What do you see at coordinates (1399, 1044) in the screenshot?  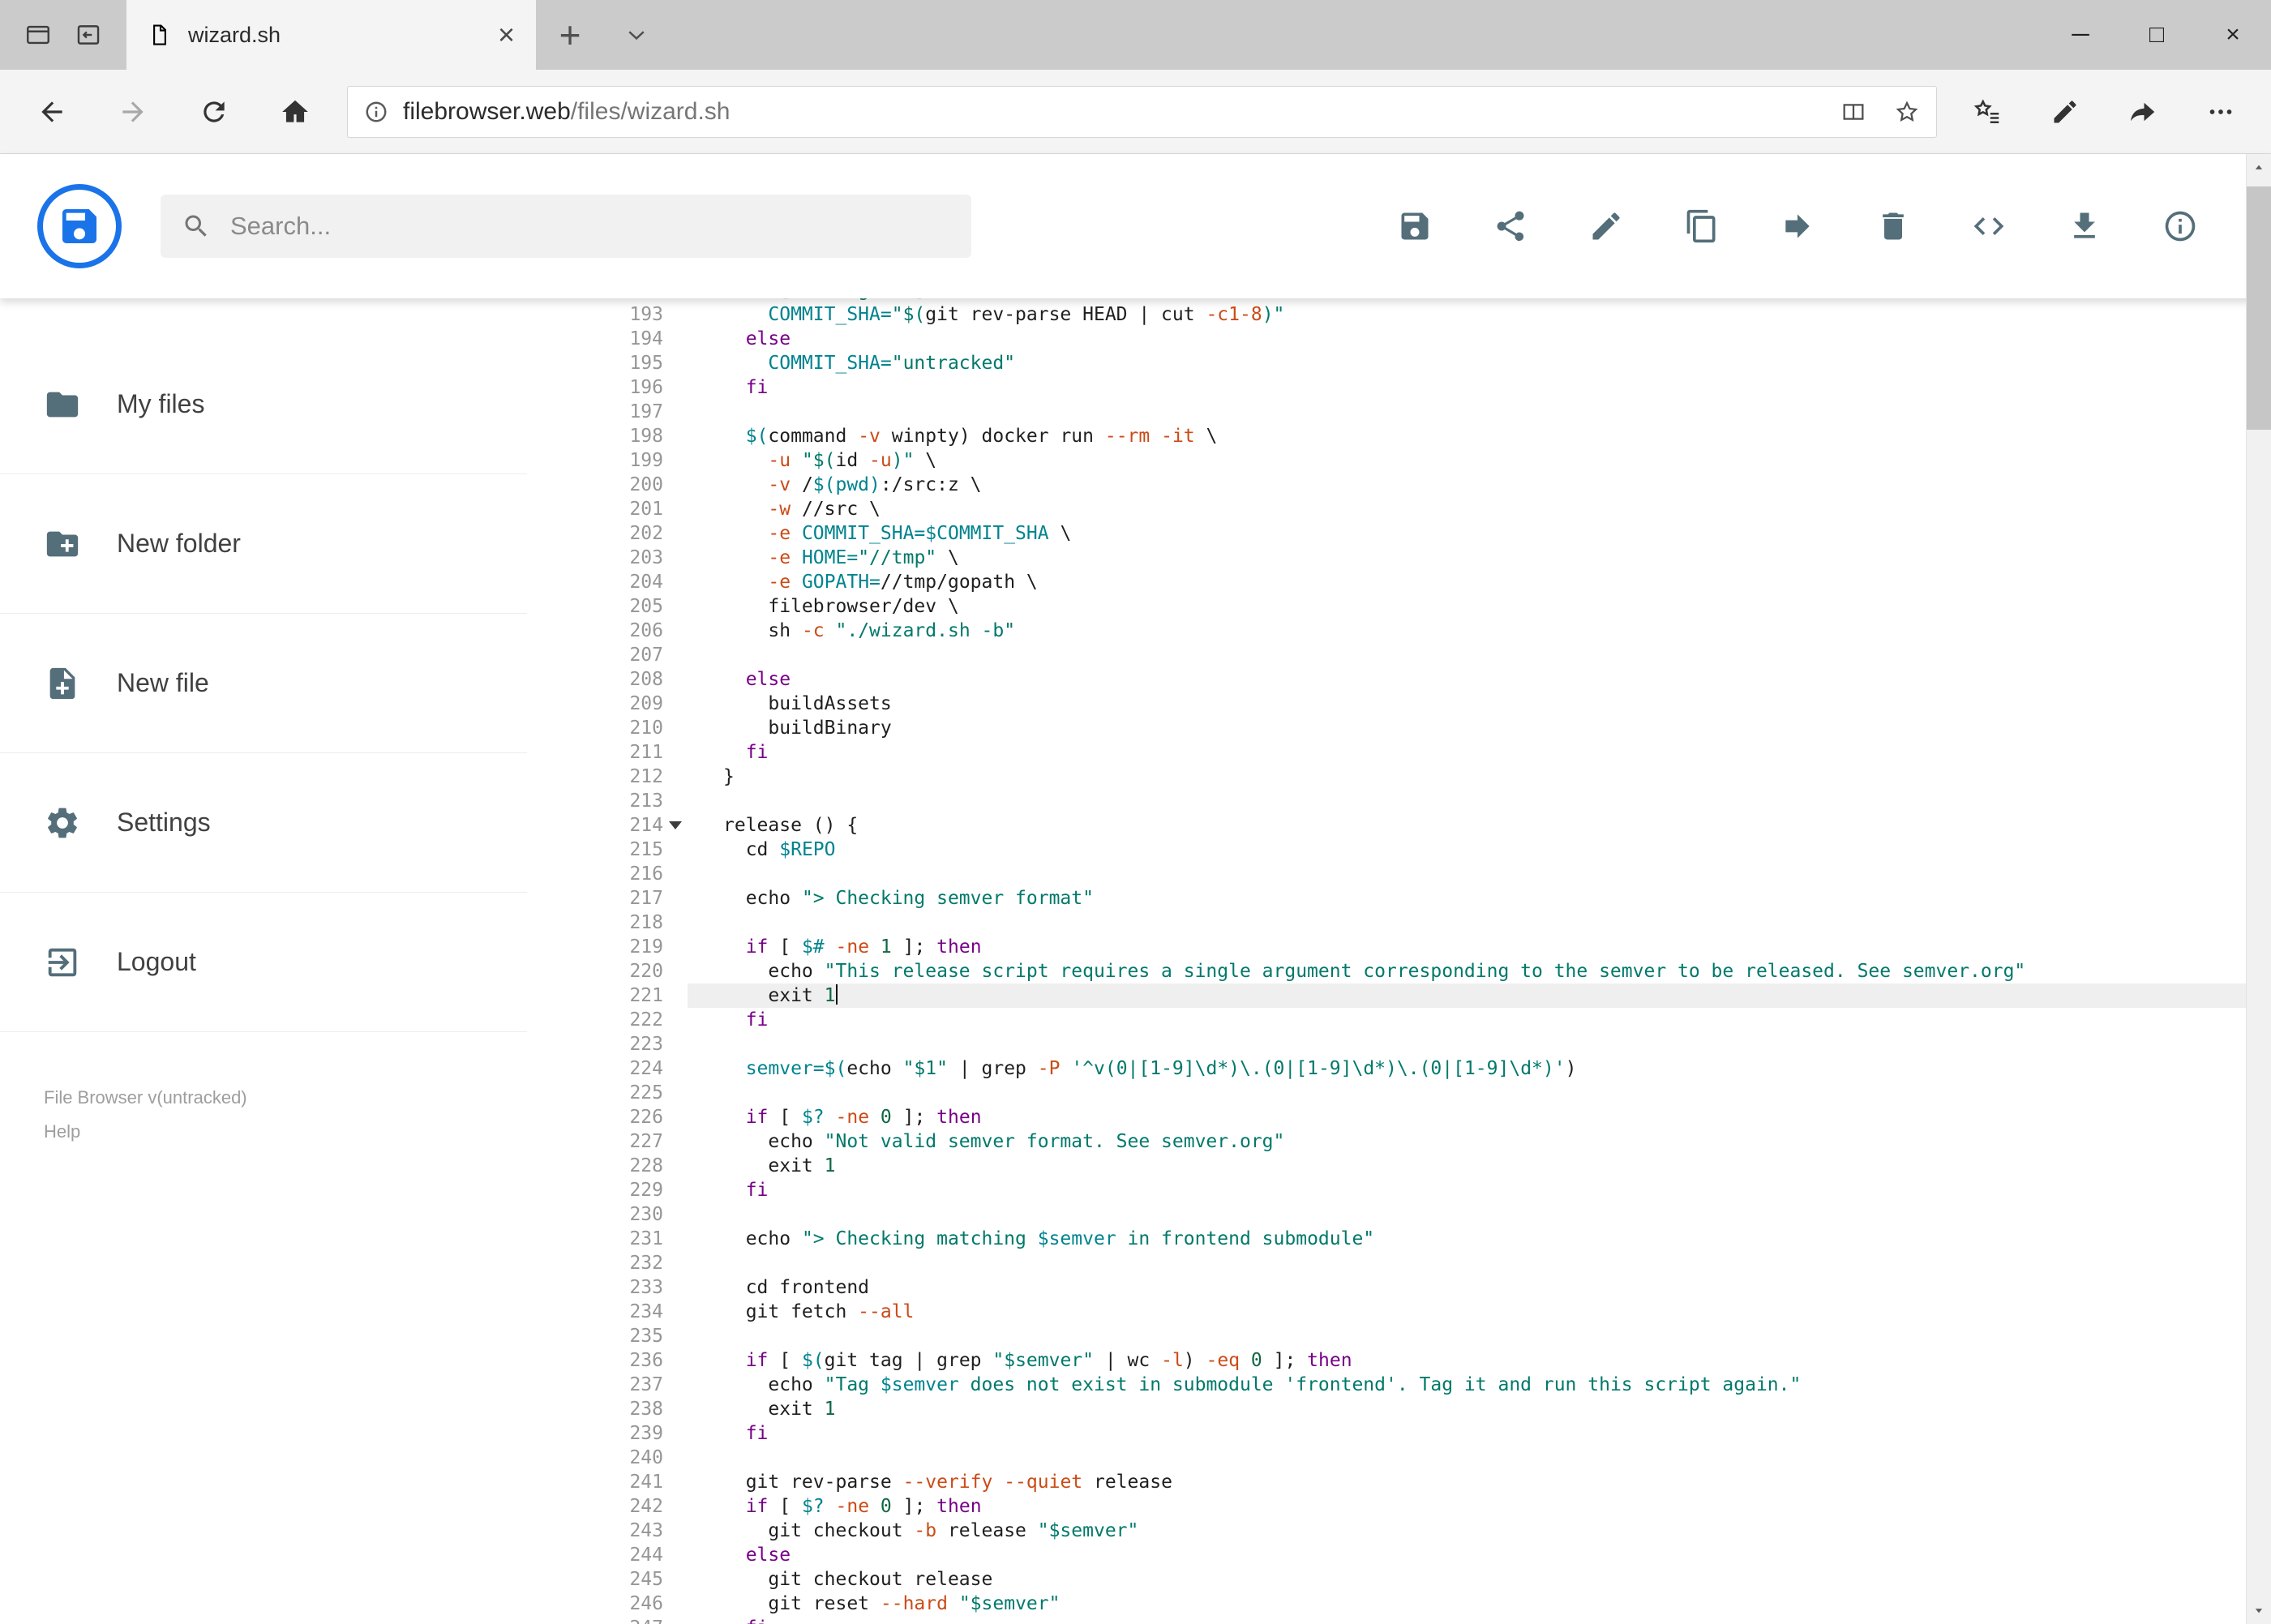 I see `code-line-223: 223` at bounding box center [1399, 1044].